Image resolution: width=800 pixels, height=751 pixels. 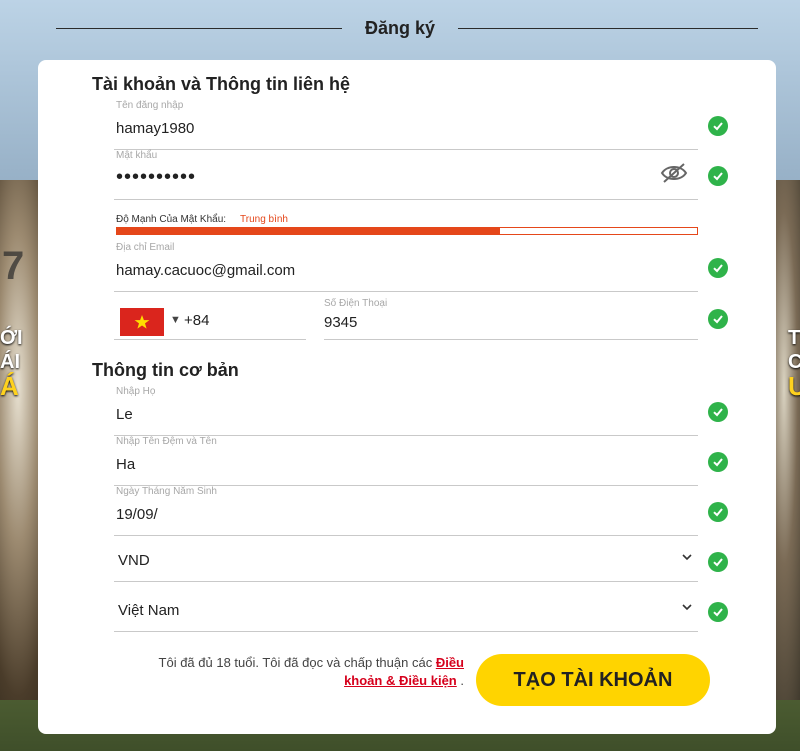 What do you see at coordinates (137, 514) in the screenshot?
I see `dob-value: 19/09/` at bounding box center [137, 514].